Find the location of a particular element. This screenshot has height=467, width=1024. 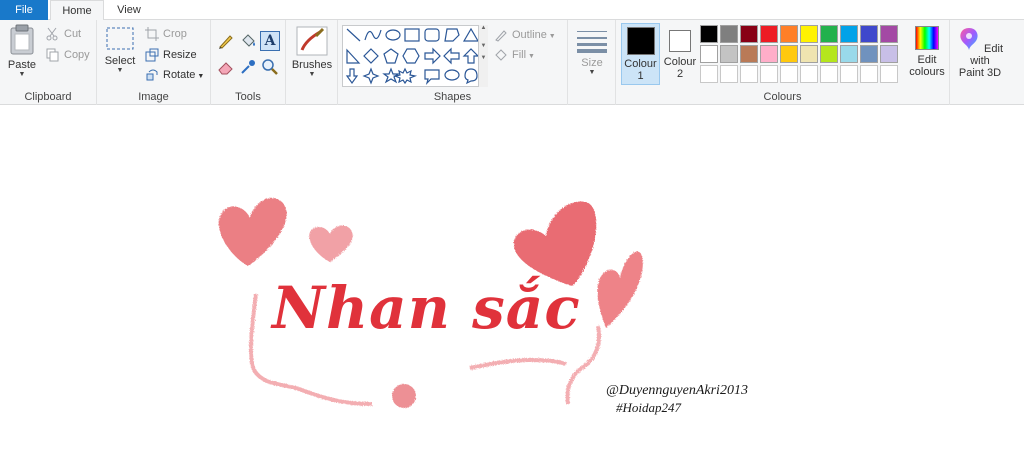

paste-label: Paste is located at coordinates (22, 65).